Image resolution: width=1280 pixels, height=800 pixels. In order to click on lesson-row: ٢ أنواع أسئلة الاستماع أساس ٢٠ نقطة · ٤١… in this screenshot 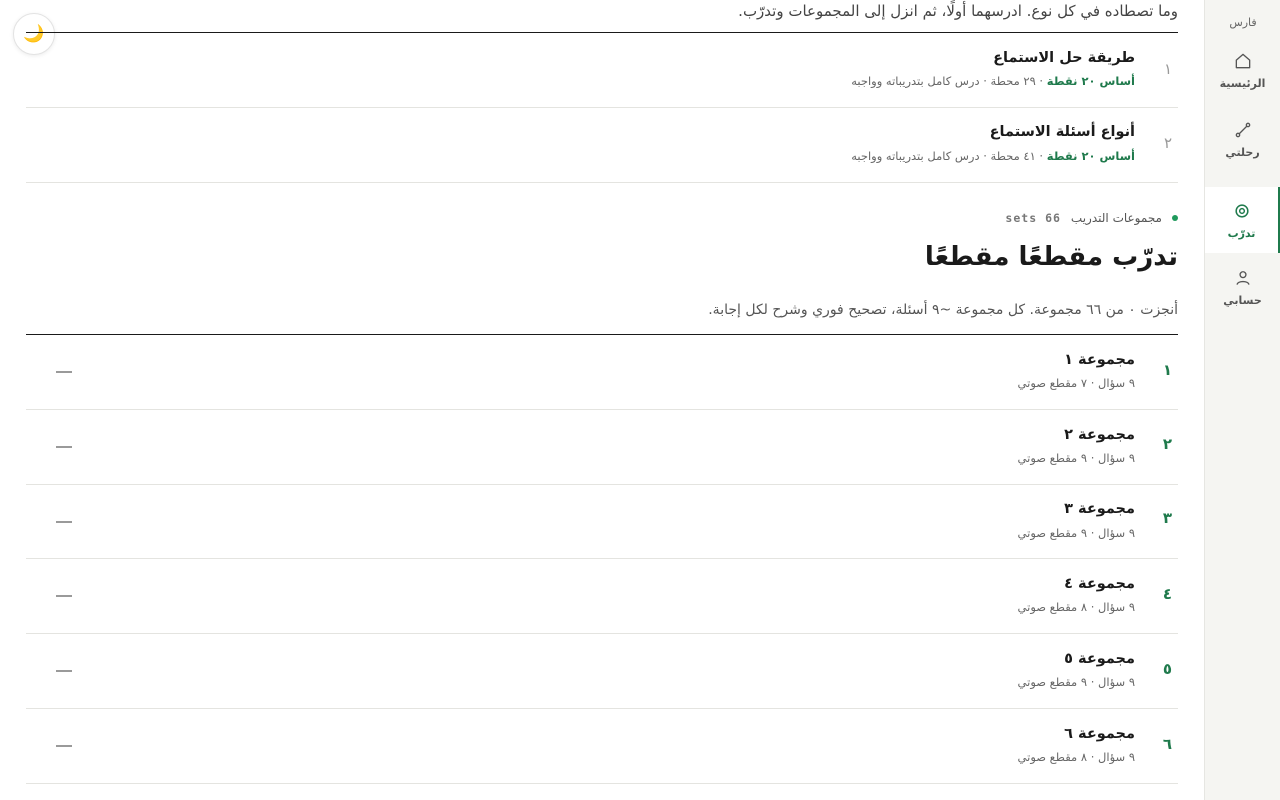, I will do `click(602, 145)`.